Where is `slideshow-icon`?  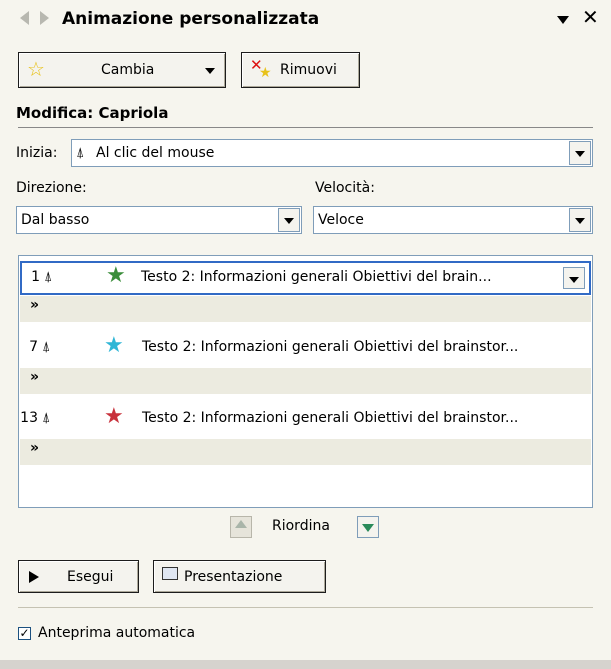
slideshow-icon is located at coordinates (170, 573).